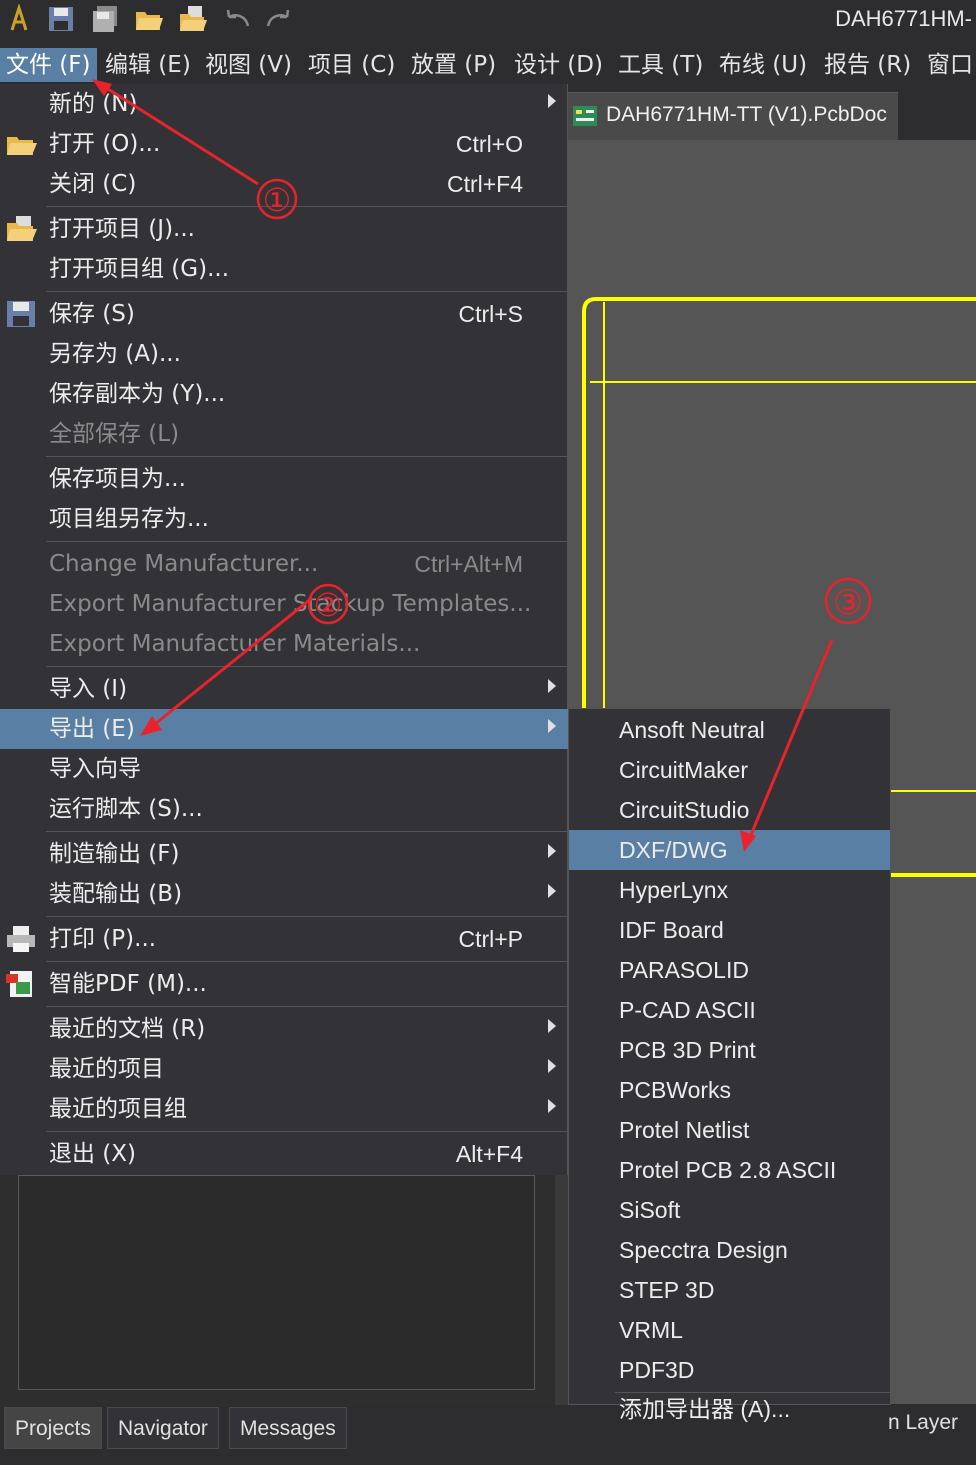 The height and width of the screenshot is (1465, 976). I want to click on menu-edit: 编辑 (E), so click(148, 65).